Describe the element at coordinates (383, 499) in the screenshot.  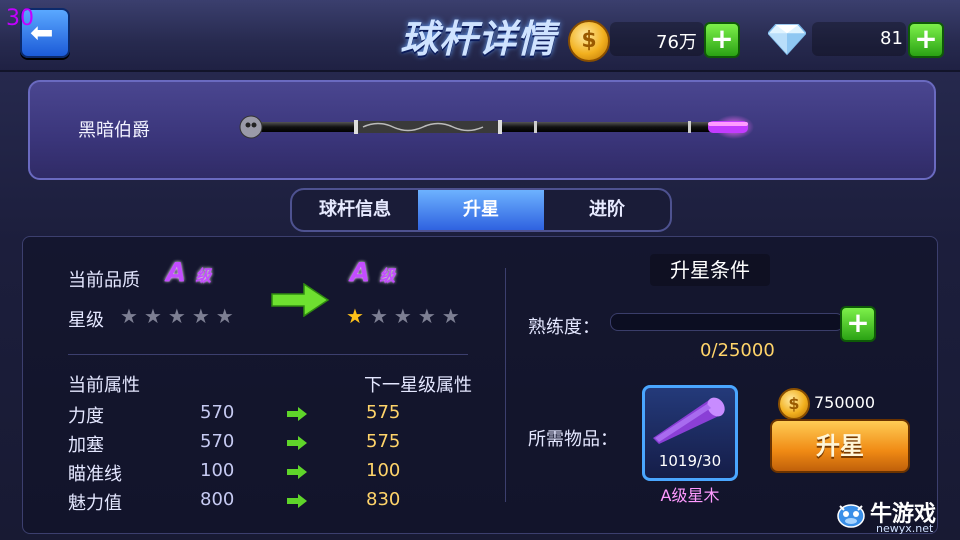
I see `attribute-next-value: 830` at that location.